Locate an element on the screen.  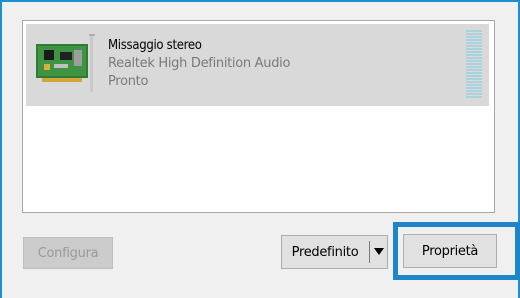
configure-button: Configura is located at coordinates (68, 253).